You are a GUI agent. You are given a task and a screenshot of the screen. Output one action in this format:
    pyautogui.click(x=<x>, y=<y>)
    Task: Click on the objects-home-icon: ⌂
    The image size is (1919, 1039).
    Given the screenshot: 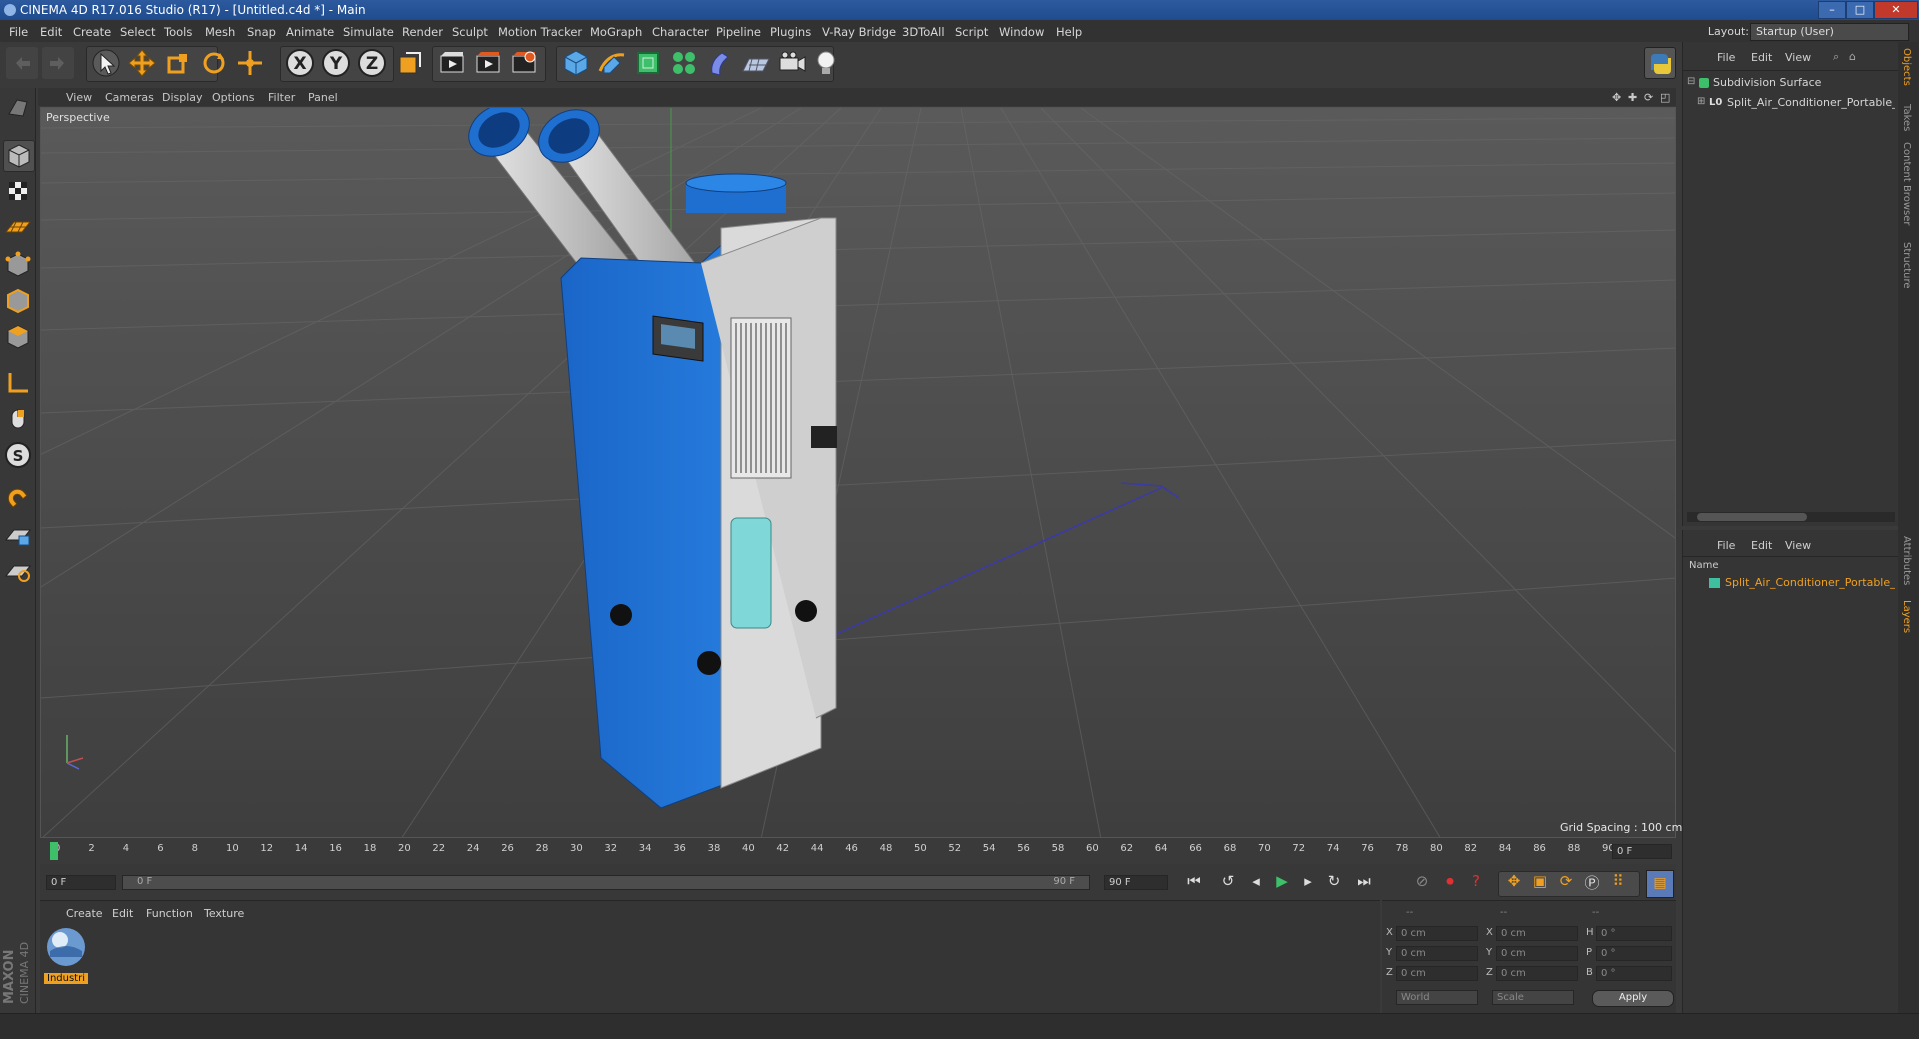 What is the action you would take?
    pyautogui.click(x=1852, y=56)
    